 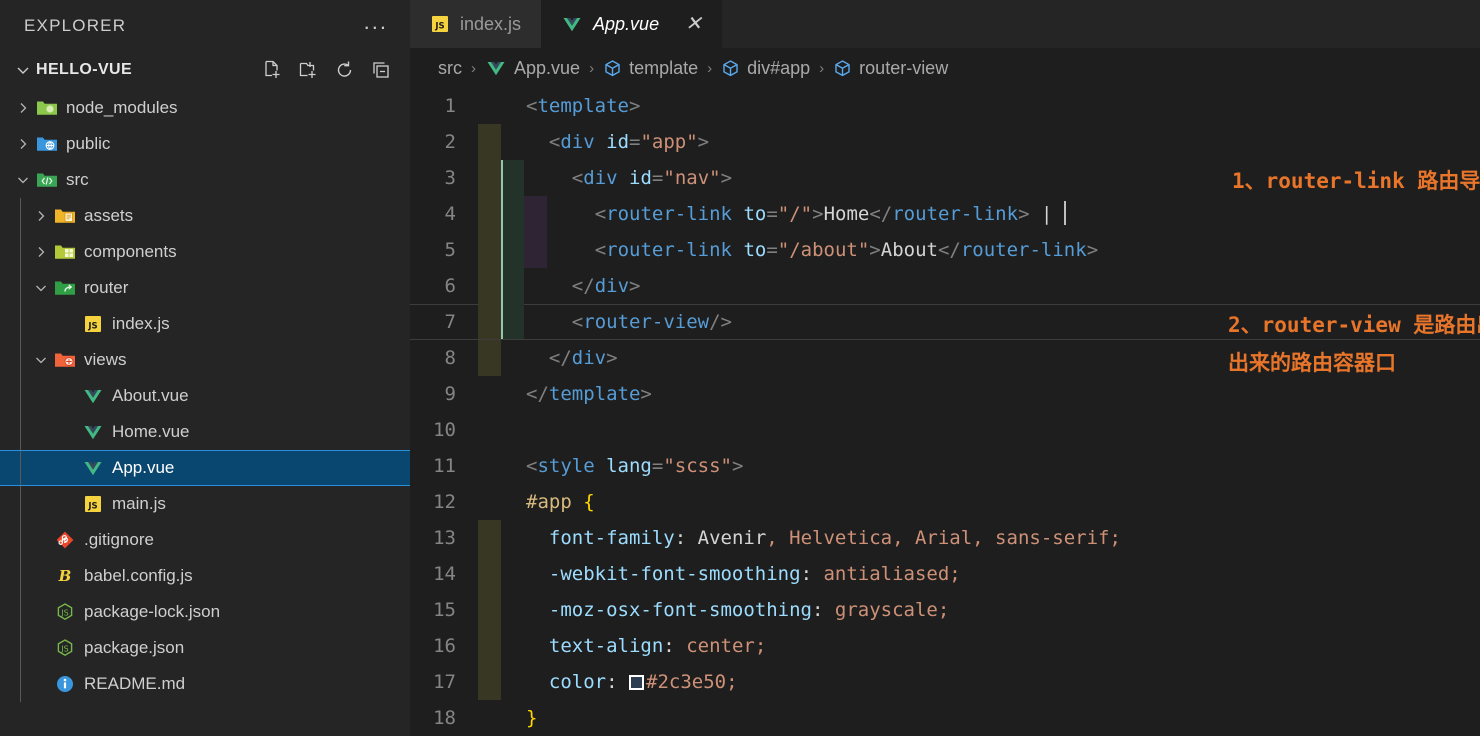 What do you see at coordinates (205, 648) in the screenshot?
I see `tree-item-package-json: JS package.json` at bounding box center [205, 648].